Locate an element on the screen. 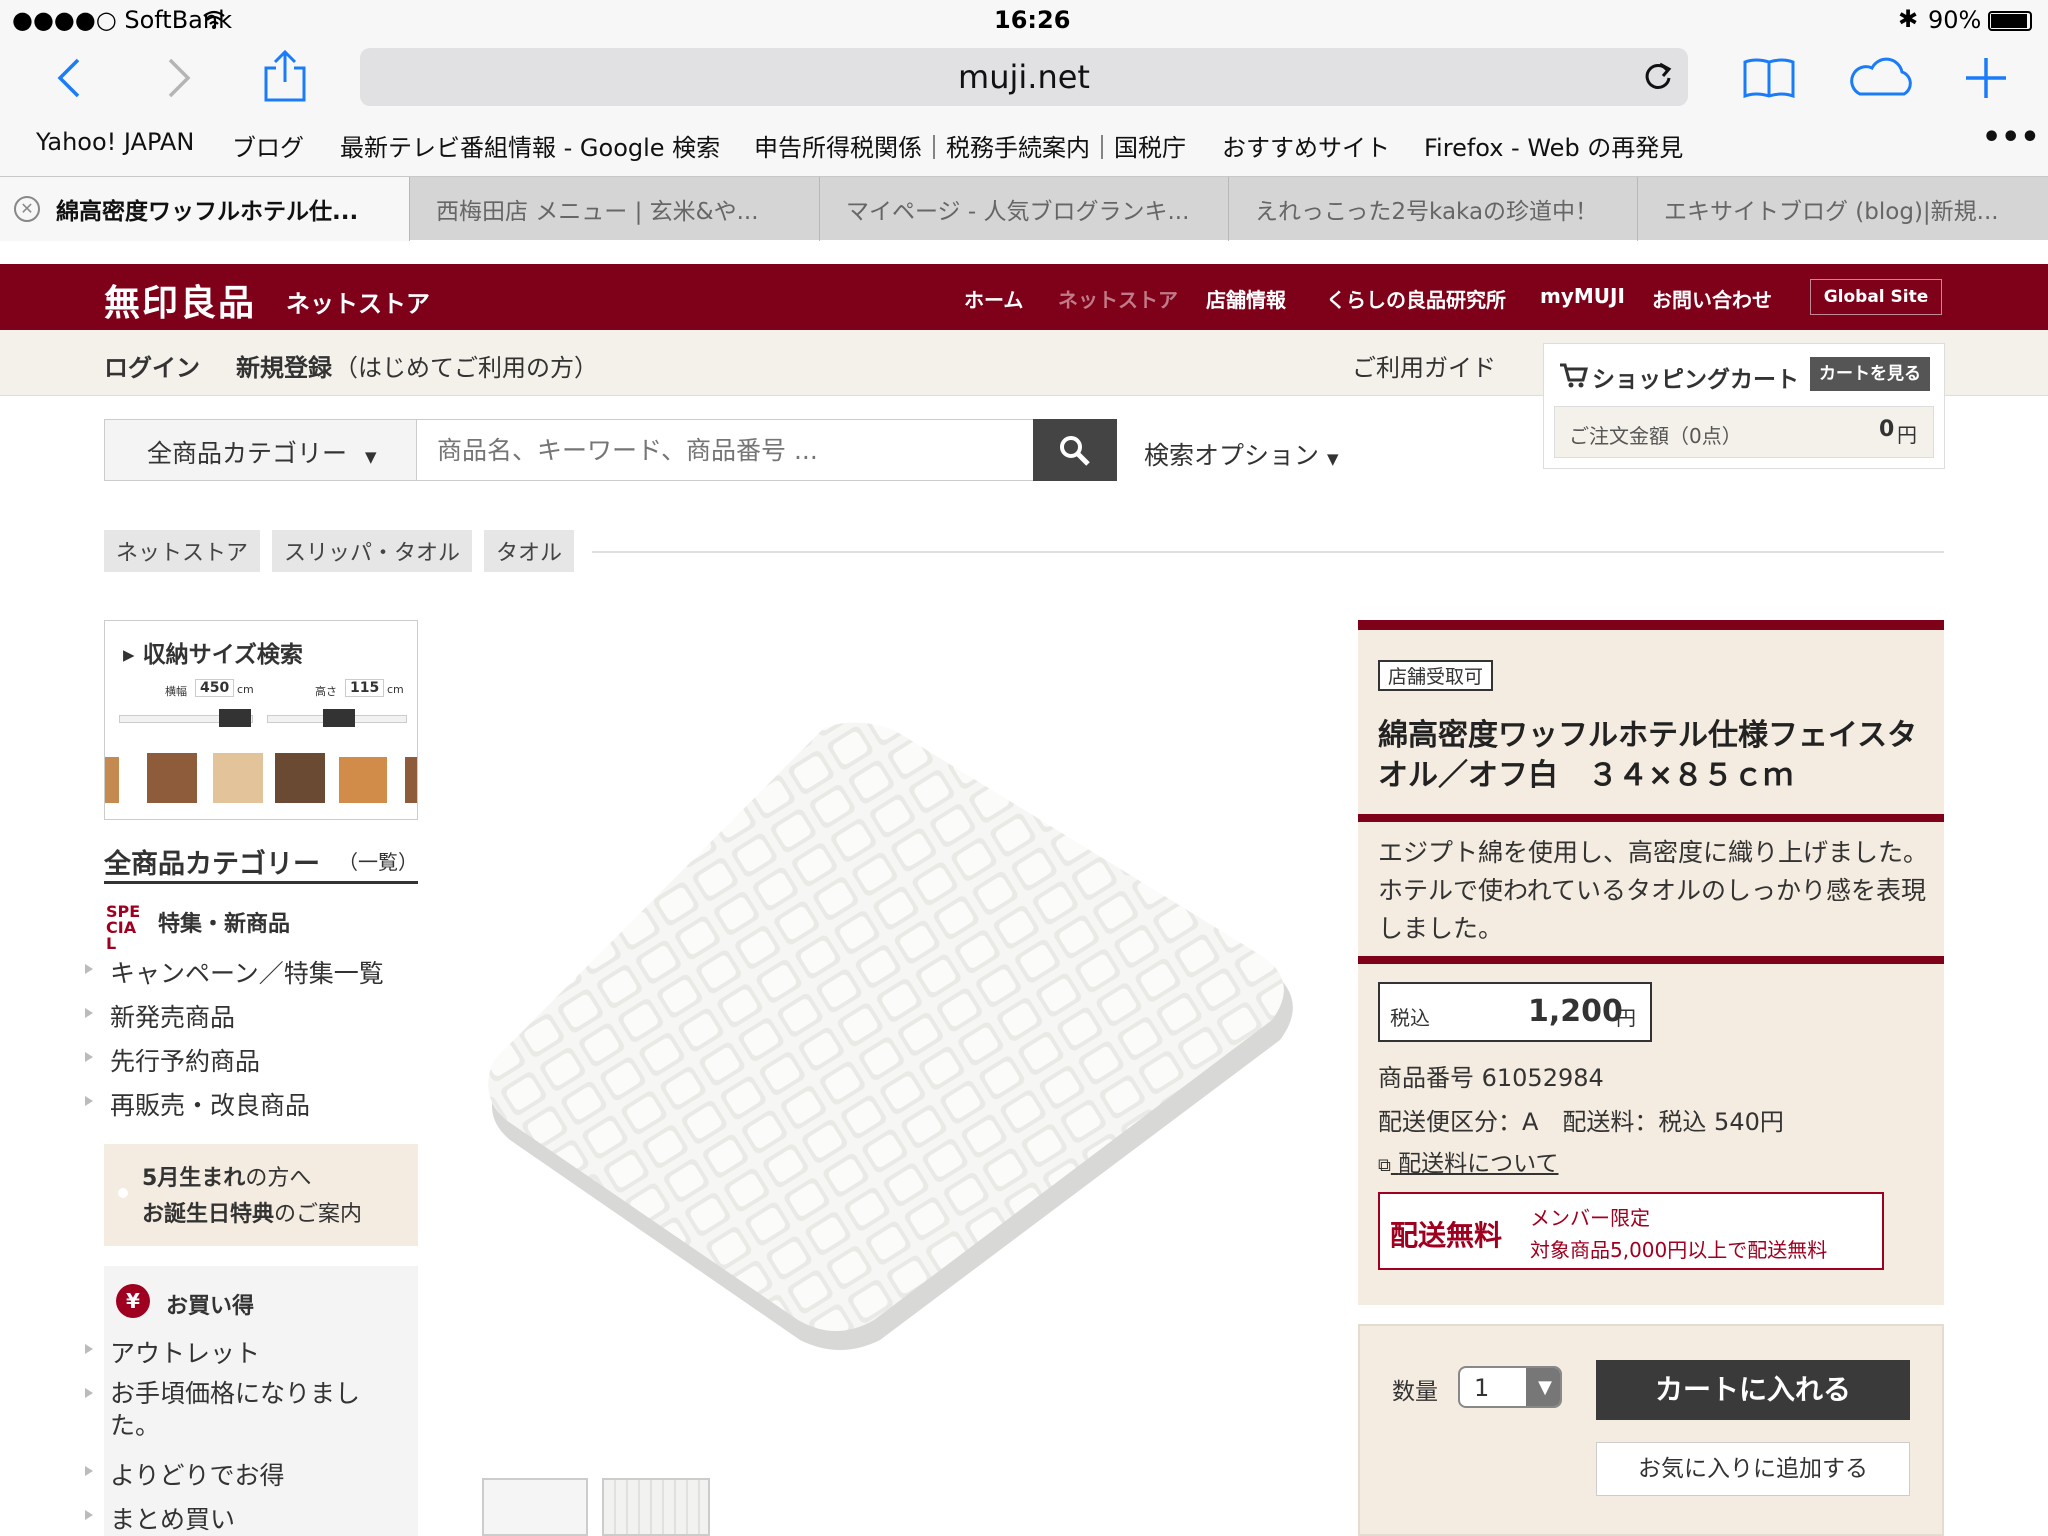 This screenshot has height=1536, width=2048. cart-icon is located at coordinates (1574, 375).